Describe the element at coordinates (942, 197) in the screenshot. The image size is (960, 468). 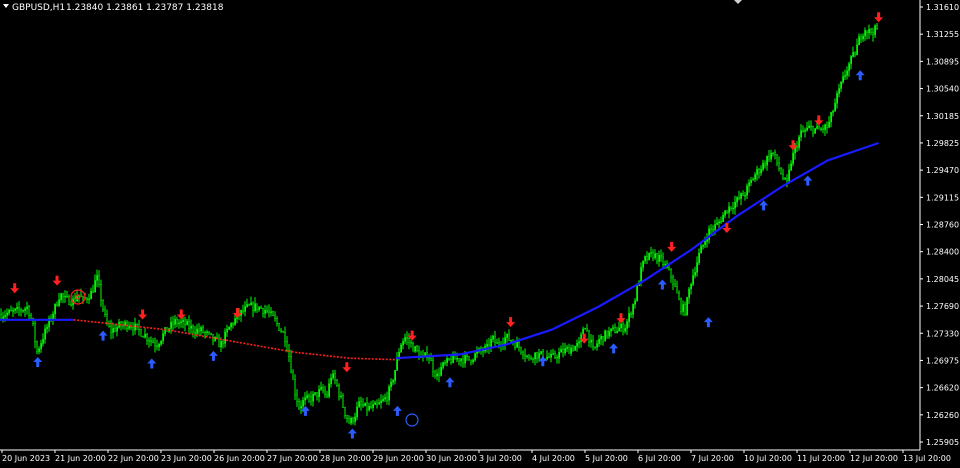
I see `price-tick-label: 1.29115` at that location.